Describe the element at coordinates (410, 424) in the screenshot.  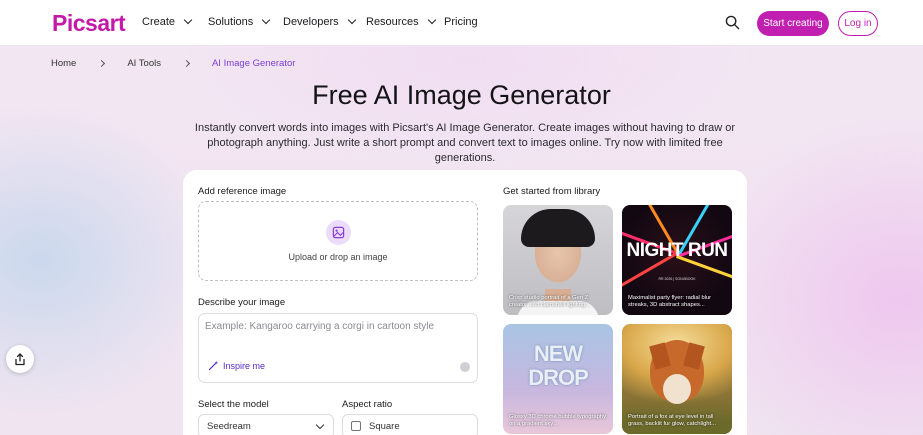
I see `aspect-ratio-select: Square` at that location.